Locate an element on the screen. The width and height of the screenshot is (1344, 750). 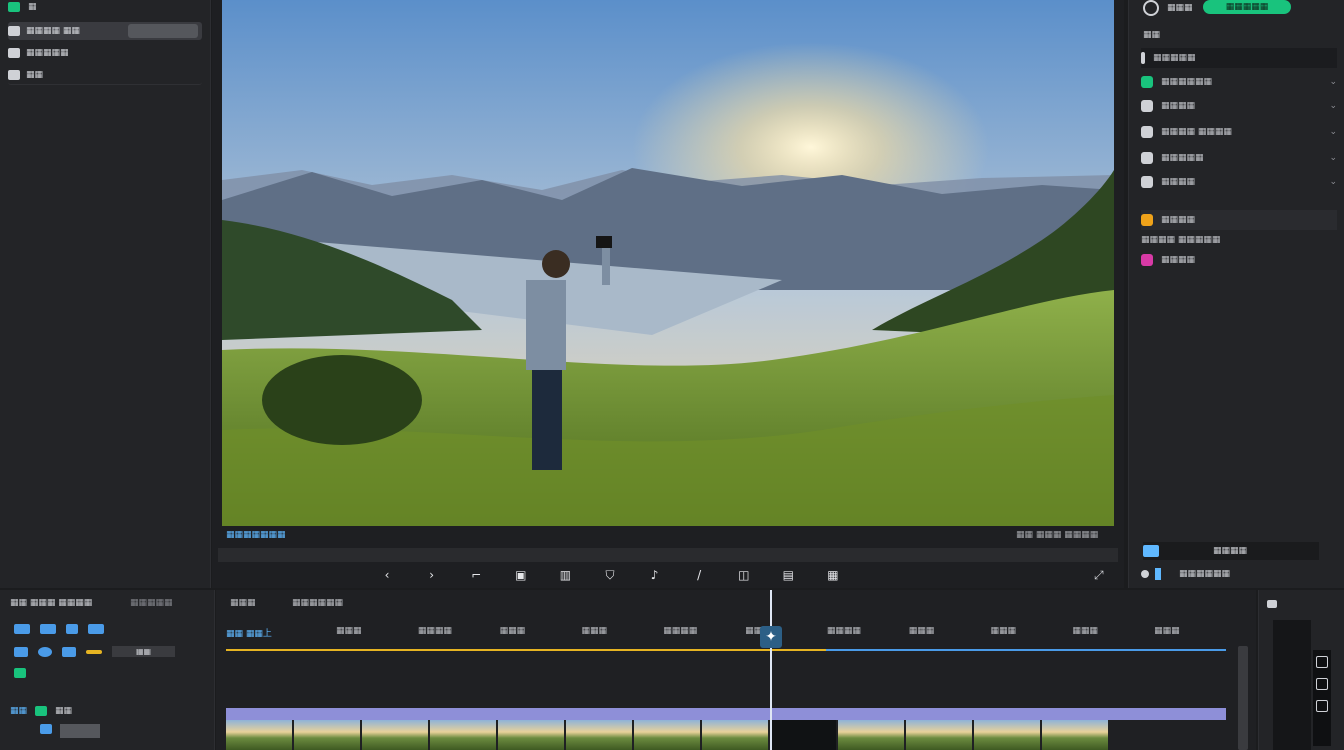
panel-row-media: ▦▦▦▦ ▦▦ is located at coordinates (105, 31).